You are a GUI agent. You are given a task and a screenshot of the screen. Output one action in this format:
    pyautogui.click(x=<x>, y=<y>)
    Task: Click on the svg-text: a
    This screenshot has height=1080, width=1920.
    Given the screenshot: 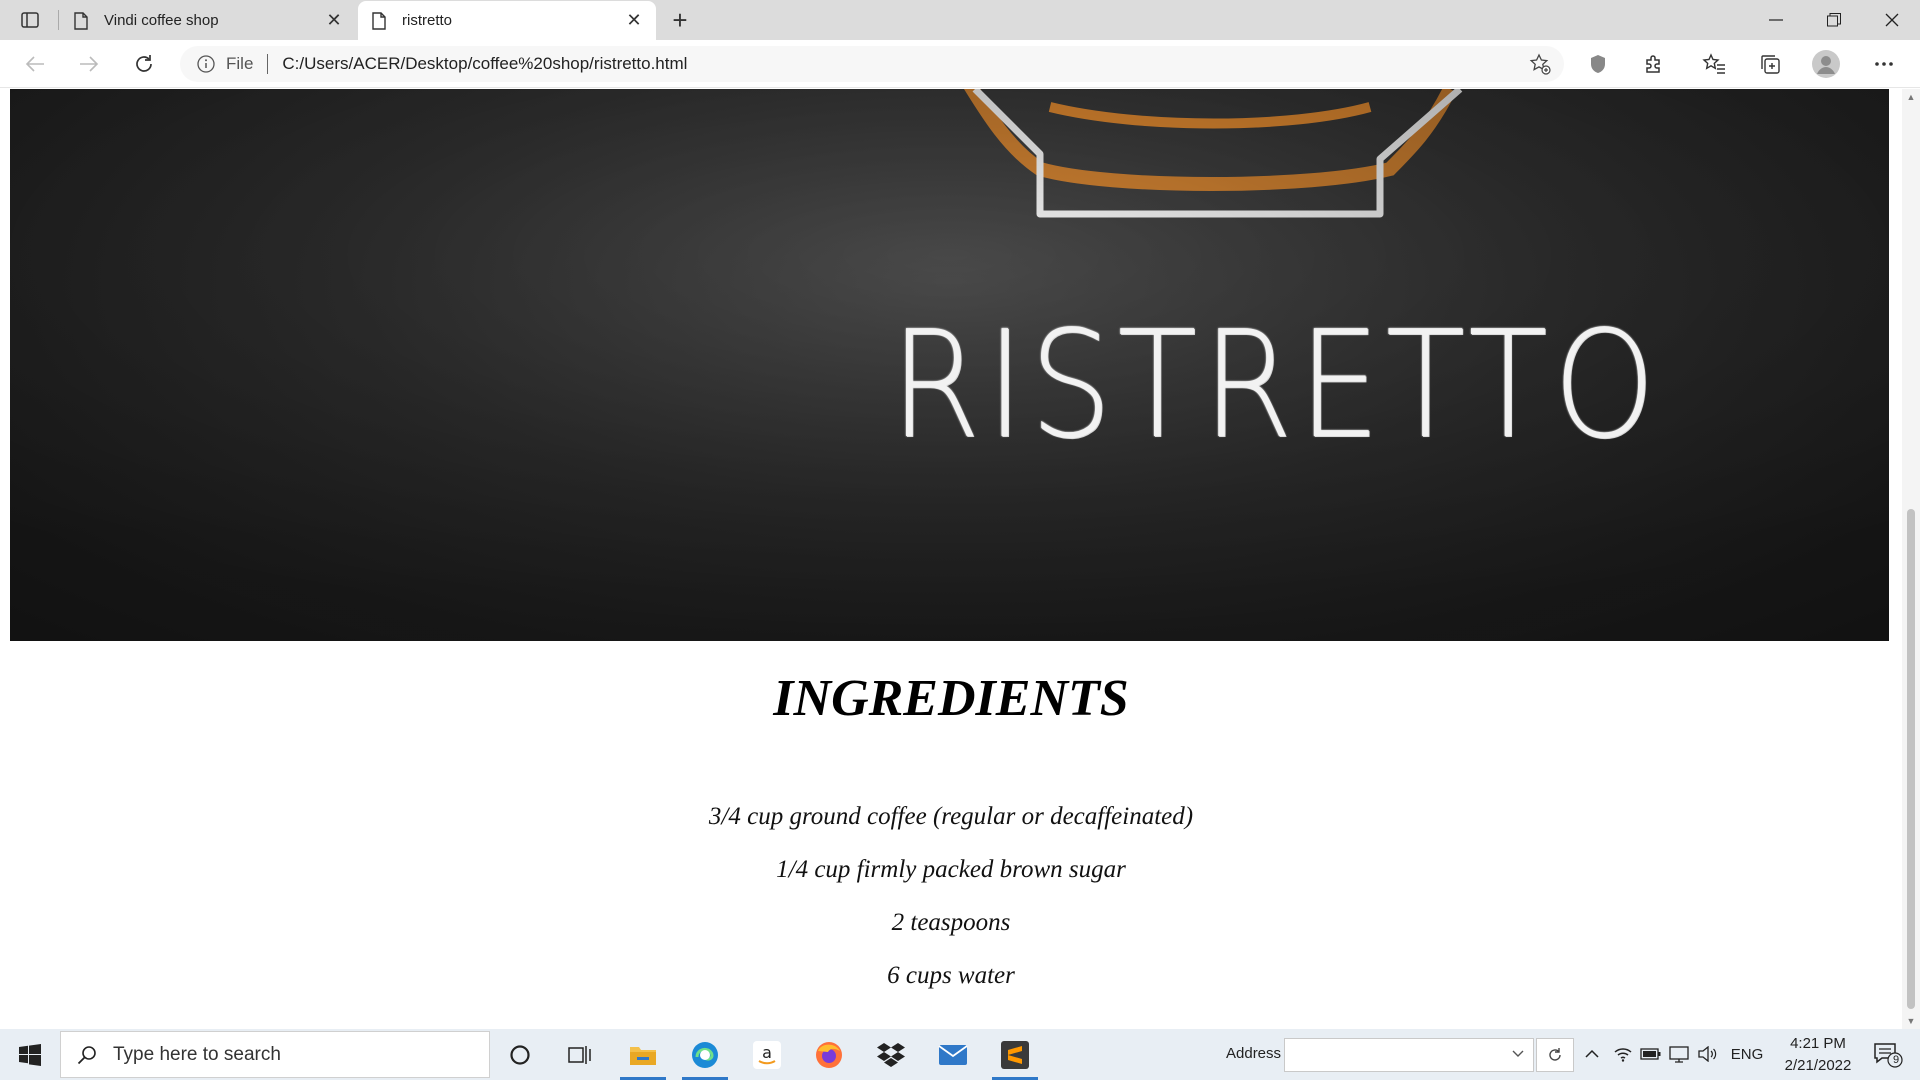 What is the action you would take?
    pyautogui.click(x=767, y=1052)
    